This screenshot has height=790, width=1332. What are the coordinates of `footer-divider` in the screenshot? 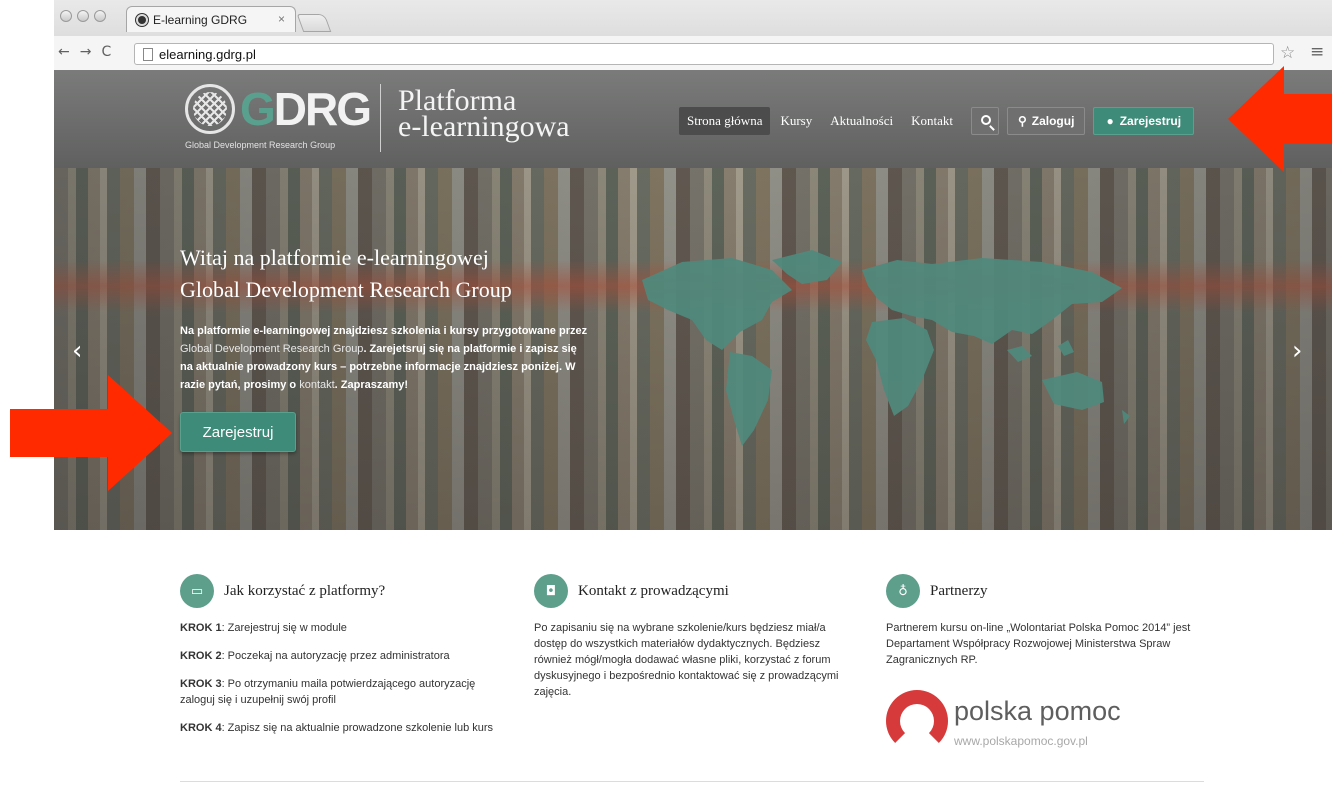 It's located at (692, 781).